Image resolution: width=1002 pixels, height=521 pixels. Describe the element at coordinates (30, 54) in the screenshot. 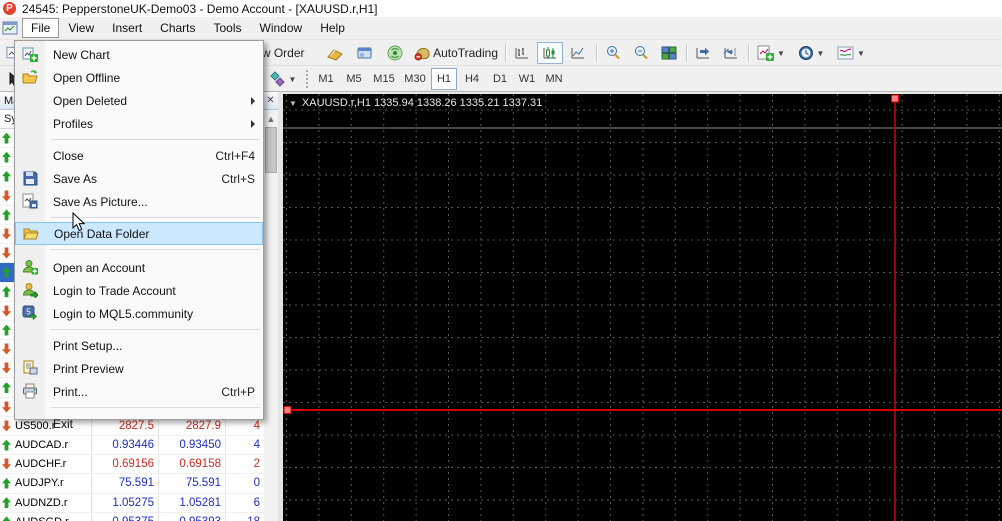

I see `new-chart-icon` at that location.